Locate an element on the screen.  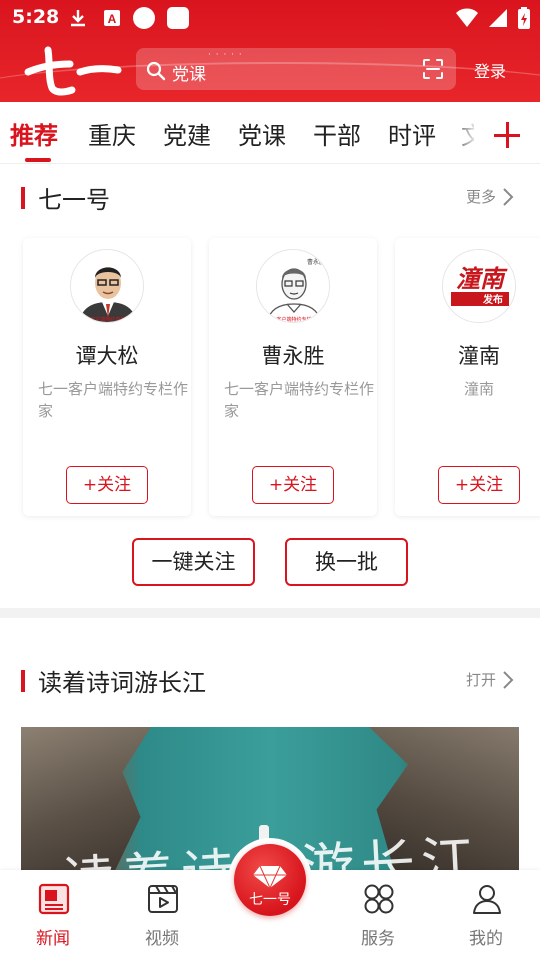
qiyi-section-header: 七一号 更多 is located at coordinates (270, 197).